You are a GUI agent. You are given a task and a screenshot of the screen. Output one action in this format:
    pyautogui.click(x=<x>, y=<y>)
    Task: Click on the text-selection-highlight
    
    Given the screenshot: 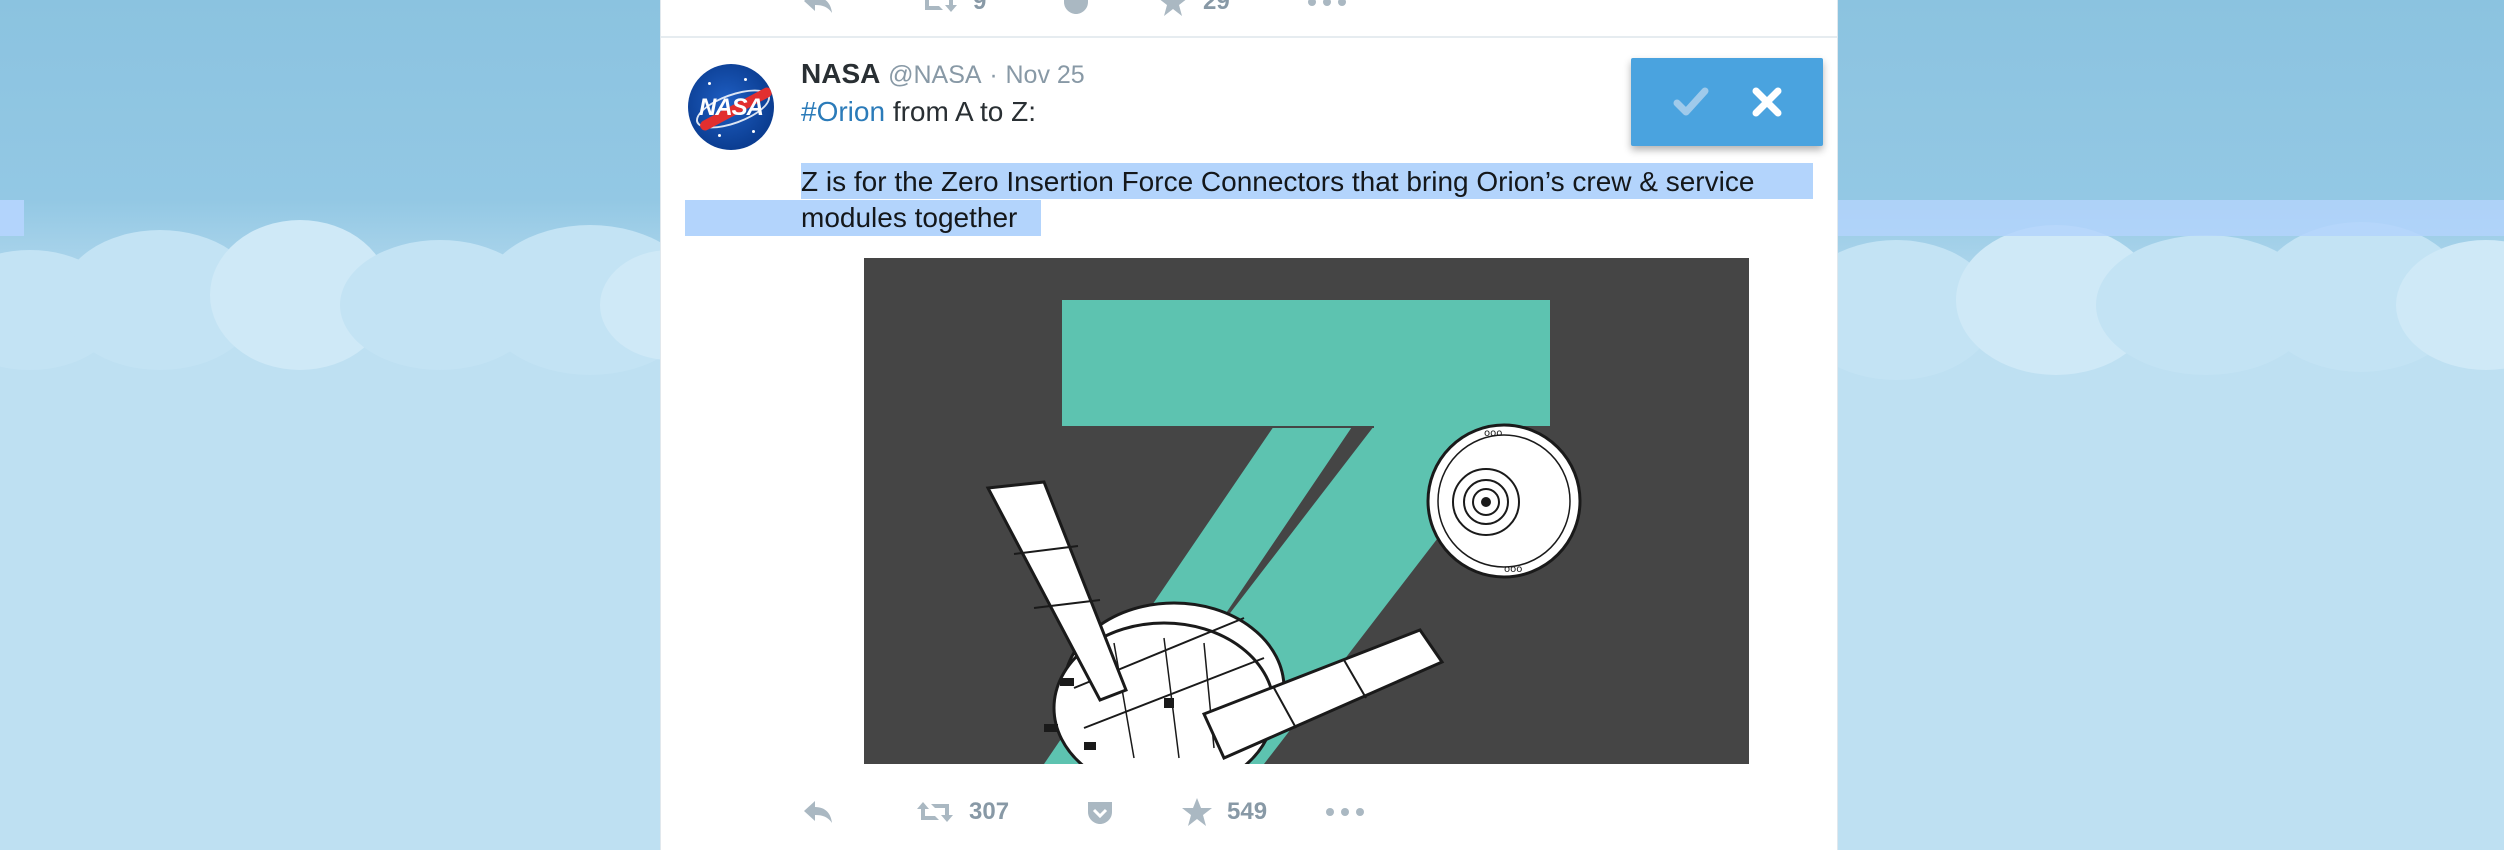 What is the action you would take?
    pyautogui.click(x=2170, y=218)
    